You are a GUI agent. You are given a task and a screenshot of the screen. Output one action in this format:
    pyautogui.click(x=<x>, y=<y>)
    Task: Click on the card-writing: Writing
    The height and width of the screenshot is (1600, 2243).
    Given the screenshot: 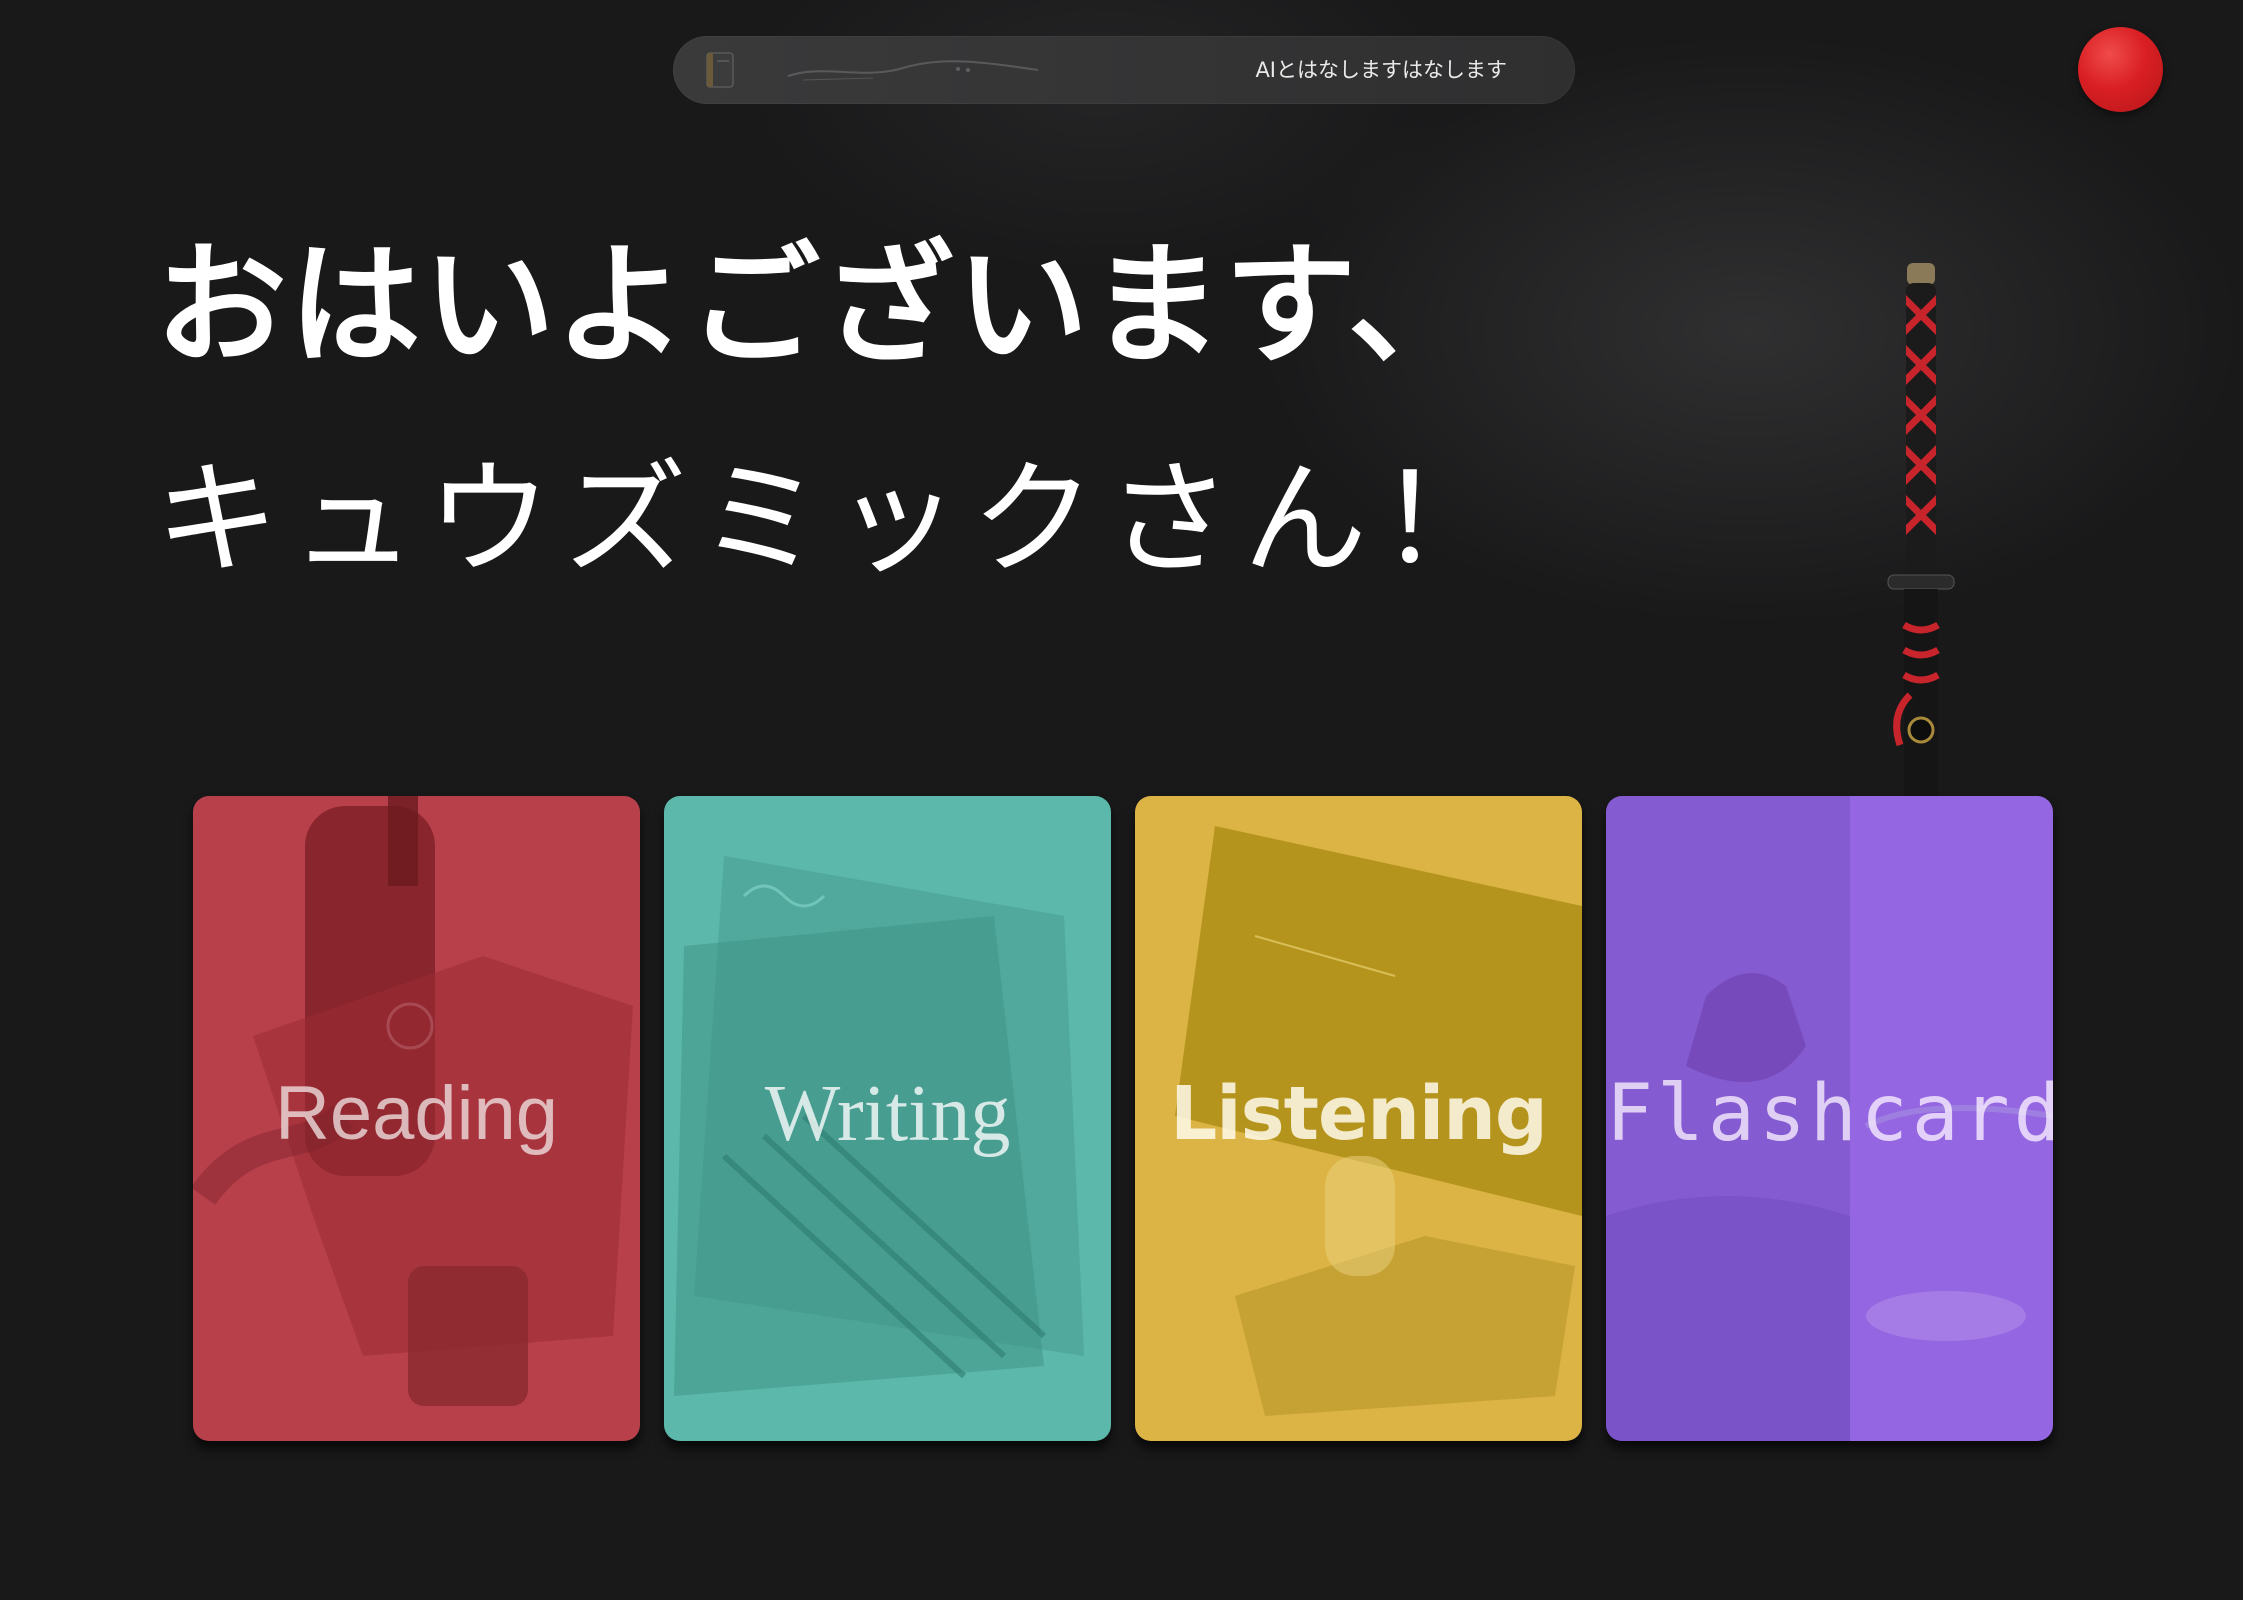 What is the action you would take?
    pyautogui.click(x=887, y=1118)
    